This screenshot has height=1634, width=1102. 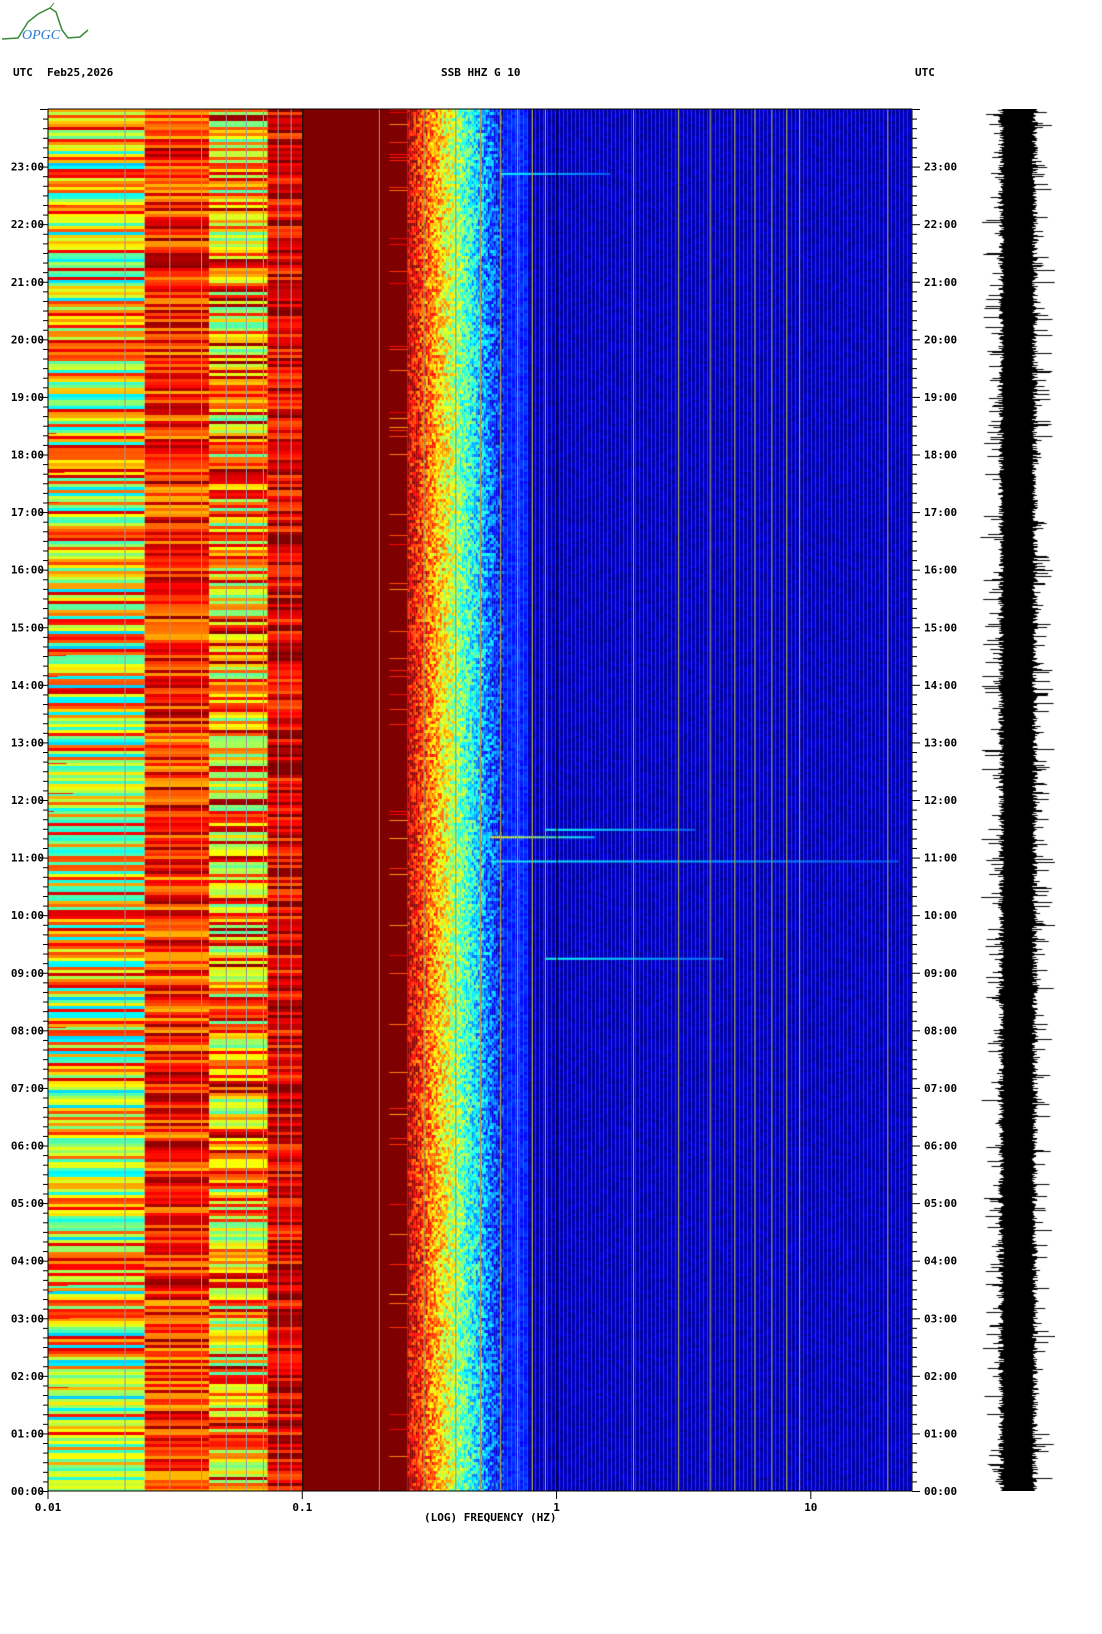 What do you see at coordinates (27, 1318) in the screenshot?
I see `y-tick-label-left: 03:00` at bounding box center [27, 1318].